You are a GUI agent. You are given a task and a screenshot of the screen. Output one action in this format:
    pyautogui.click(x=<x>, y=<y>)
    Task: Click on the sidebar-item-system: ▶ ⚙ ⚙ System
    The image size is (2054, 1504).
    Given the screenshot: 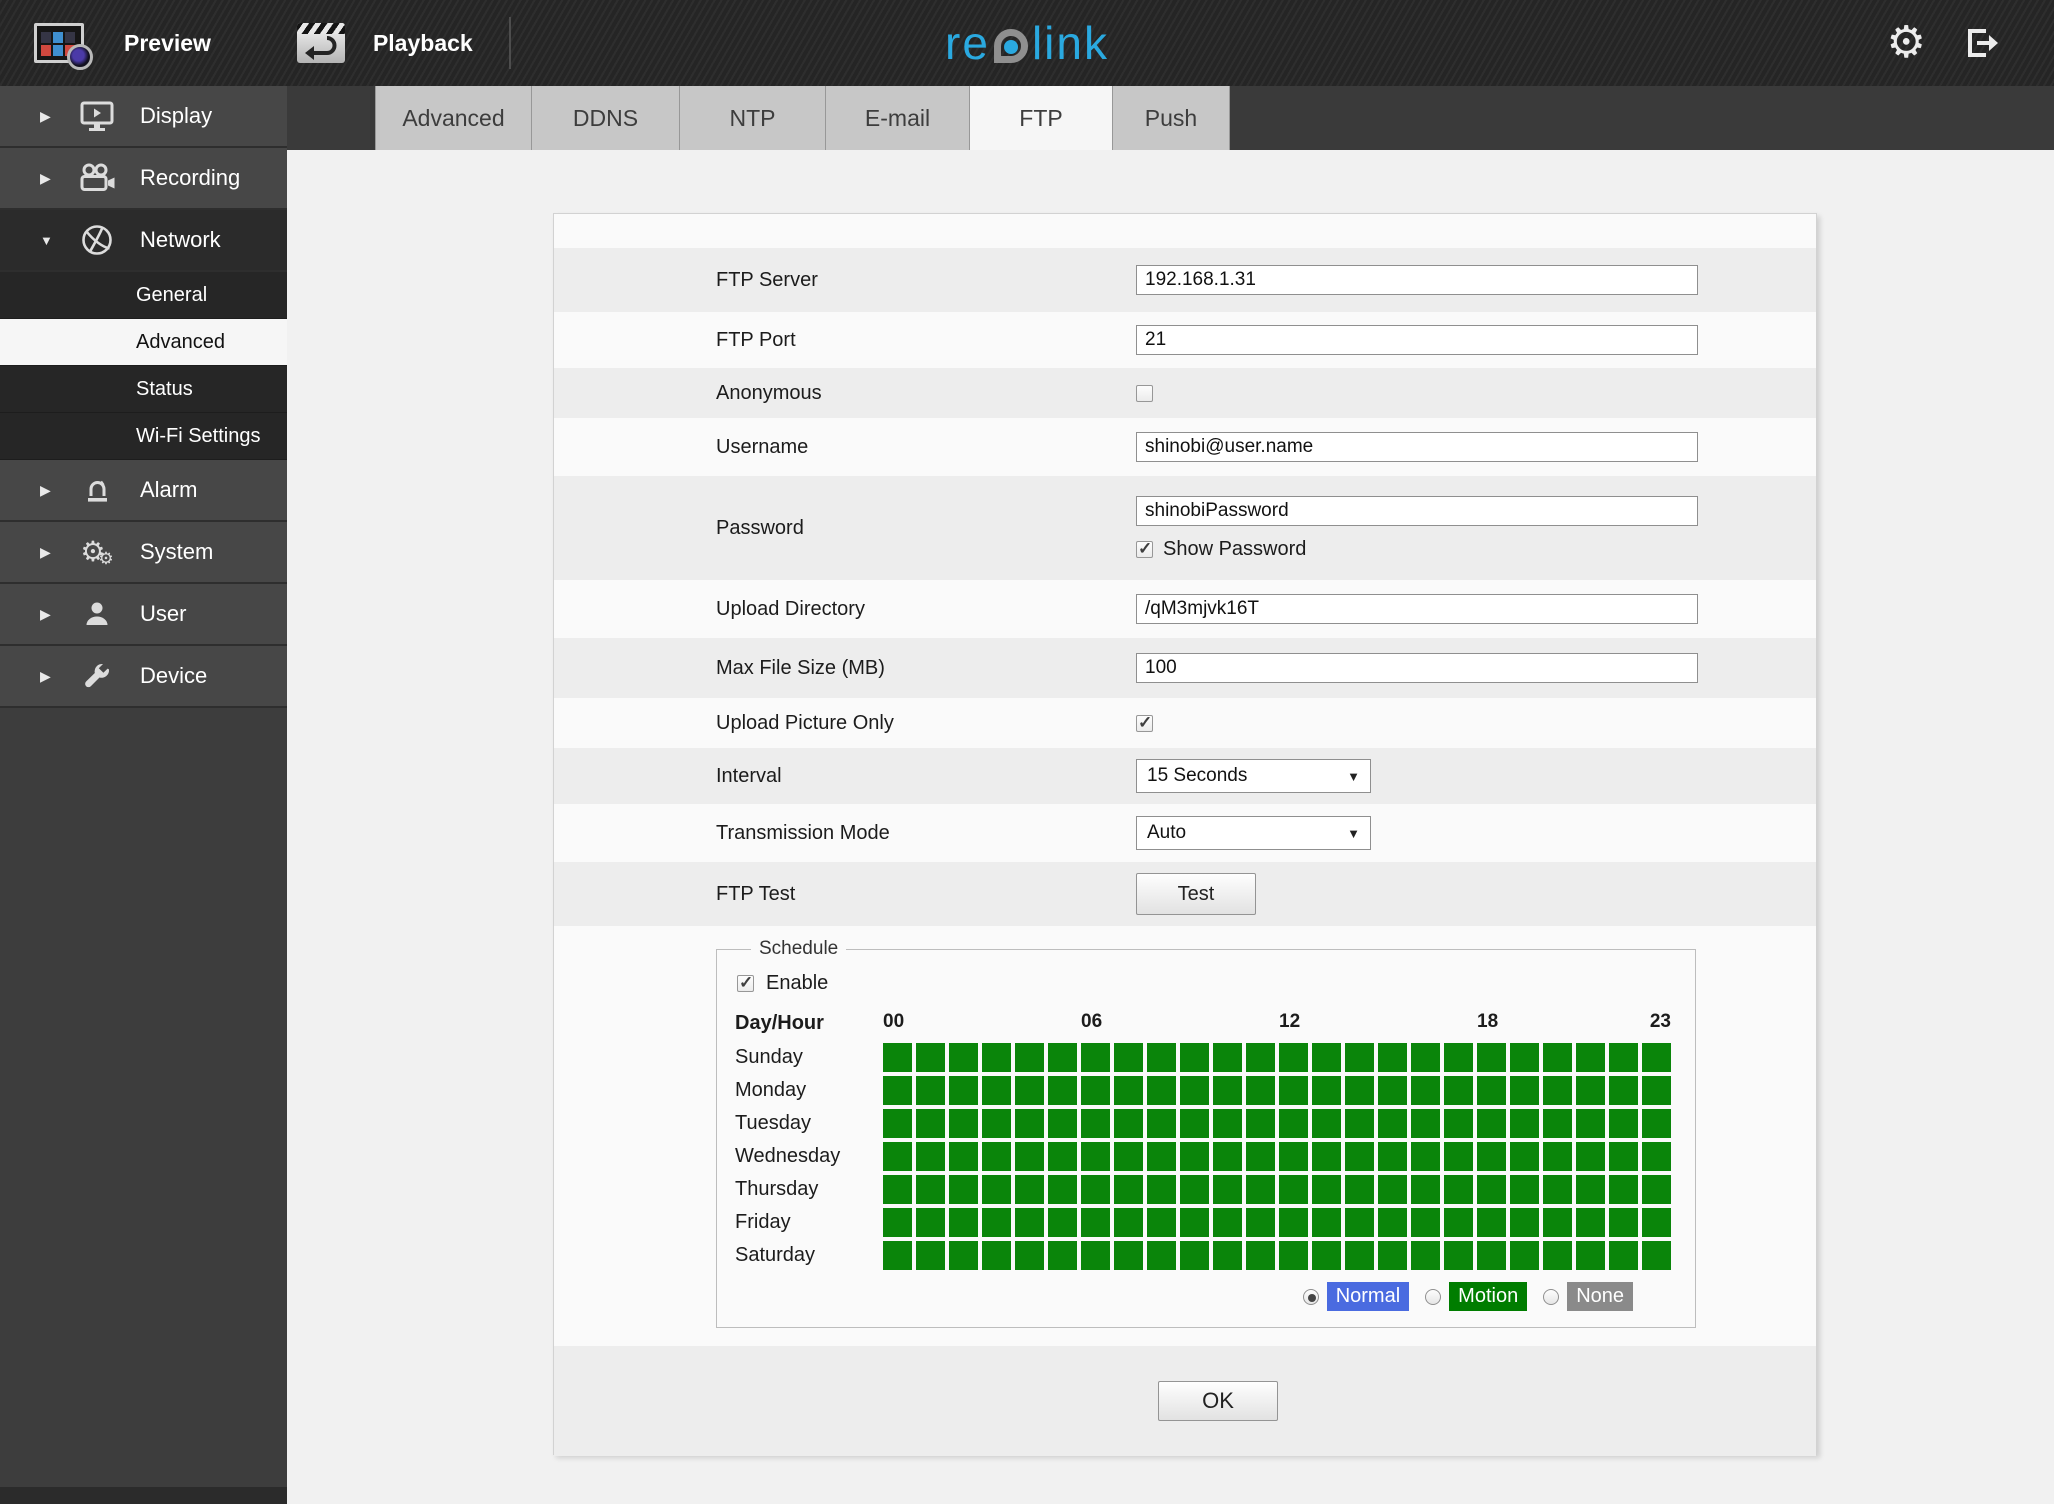 What is the action you would take?
    pyautogui.click(x=143, y=553)
    